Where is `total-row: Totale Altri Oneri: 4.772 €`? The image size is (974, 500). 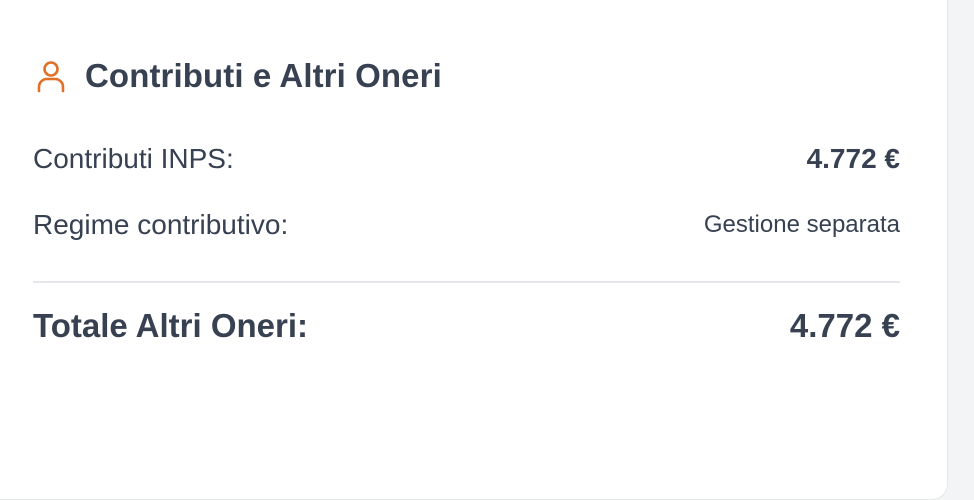 total-row: Totale Altri Oneri: 4.772 € is located at coordinates (466, 326).